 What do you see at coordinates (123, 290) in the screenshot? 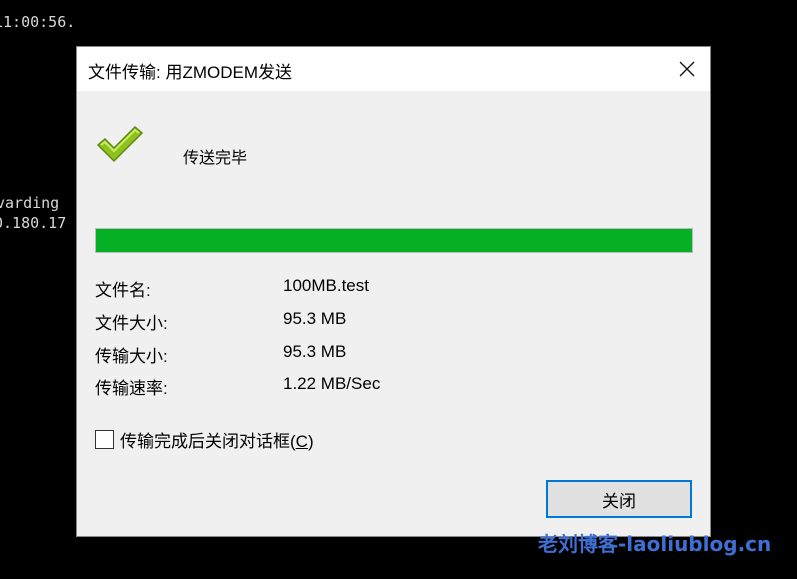
I see `detail-label: 文件名:` at bounding box center [123, 290].